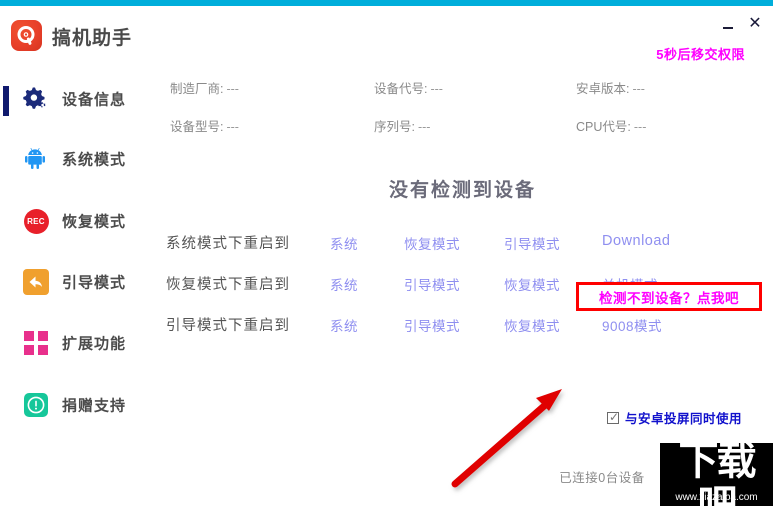  What do you see at coordinates (401, 89) in the screenshot?
I see `info-key: 设备代号:` at bounding box center [401, 89].